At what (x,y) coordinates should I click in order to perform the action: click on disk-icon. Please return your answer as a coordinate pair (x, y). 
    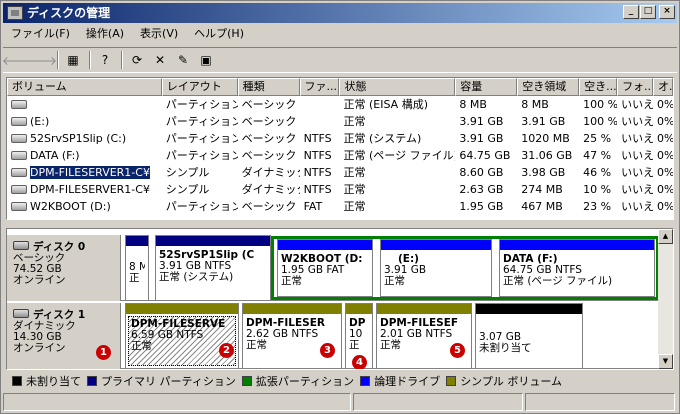
    Looking at the image, I should click on (21, 313).